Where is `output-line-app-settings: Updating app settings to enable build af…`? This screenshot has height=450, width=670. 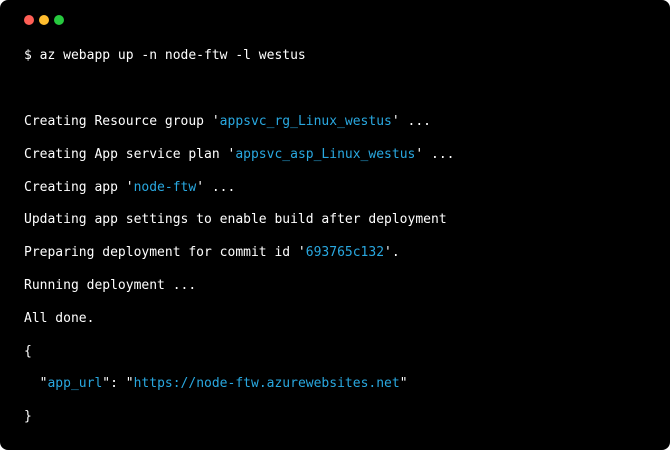
output-line-app-settings: Updating app settings to enable build af… is located at coordinates (235, 220).